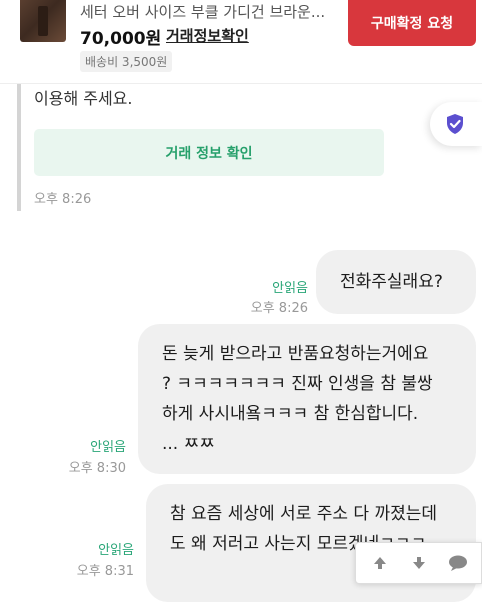 This screenshot has width=482, height=602. I want to click on message-bubble: 전화주실래요?, so click(396, 282).